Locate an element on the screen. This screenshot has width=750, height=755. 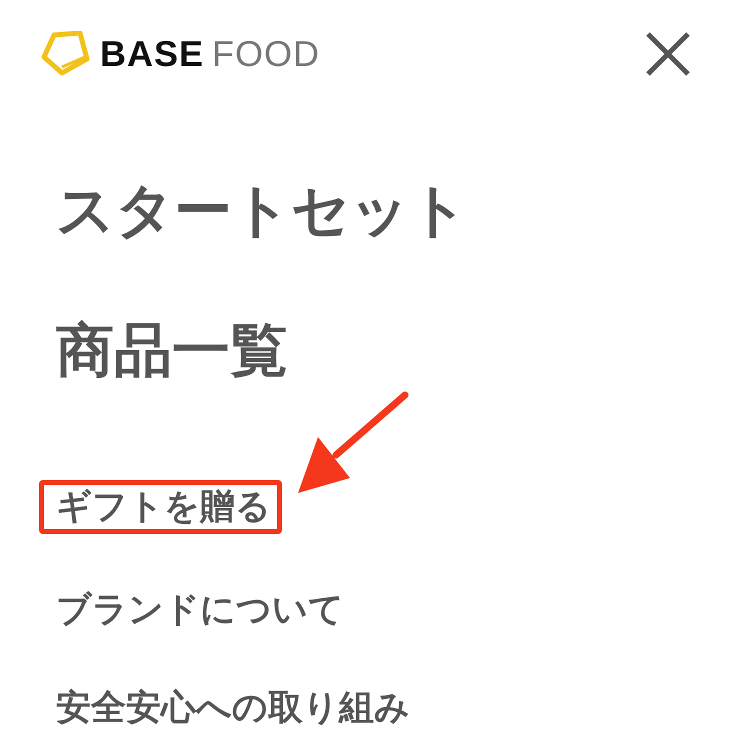
logo-text: FOOD is located at coordinates (266, 54).